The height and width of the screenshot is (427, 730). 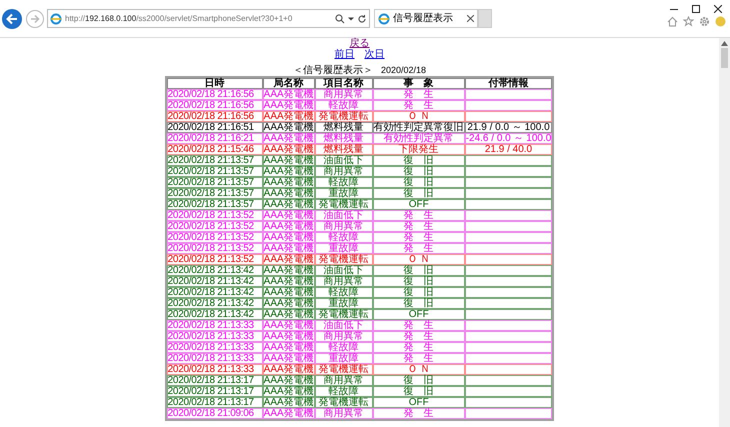 I want to click on minimize-icon, so click(x=674, y=9).